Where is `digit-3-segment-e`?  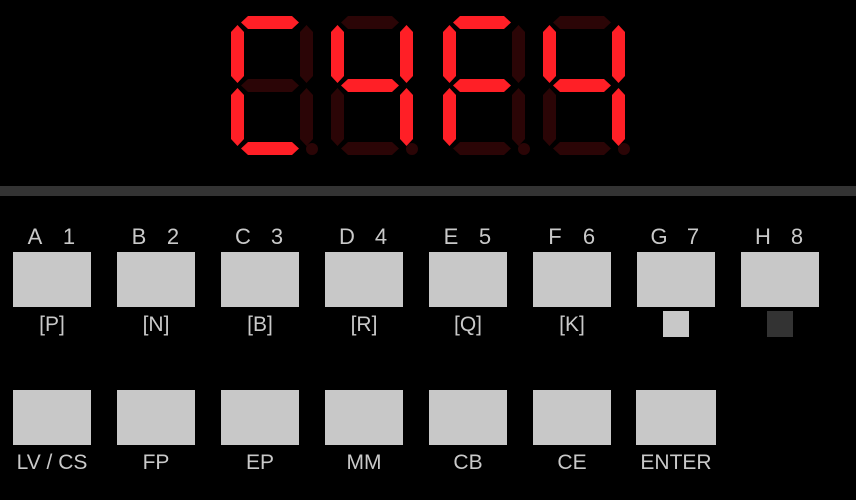 digit-3-segment-e is located at coordinates (549, 117).